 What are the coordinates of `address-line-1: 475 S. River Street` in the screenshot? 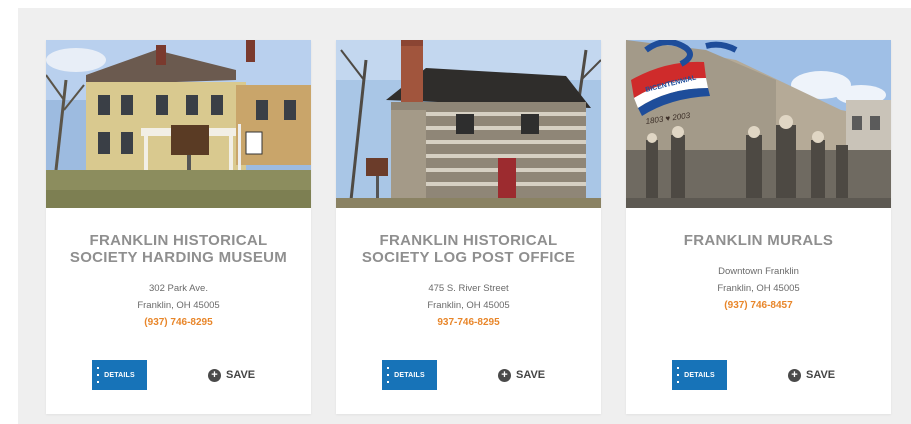 It's located at (468, 288).